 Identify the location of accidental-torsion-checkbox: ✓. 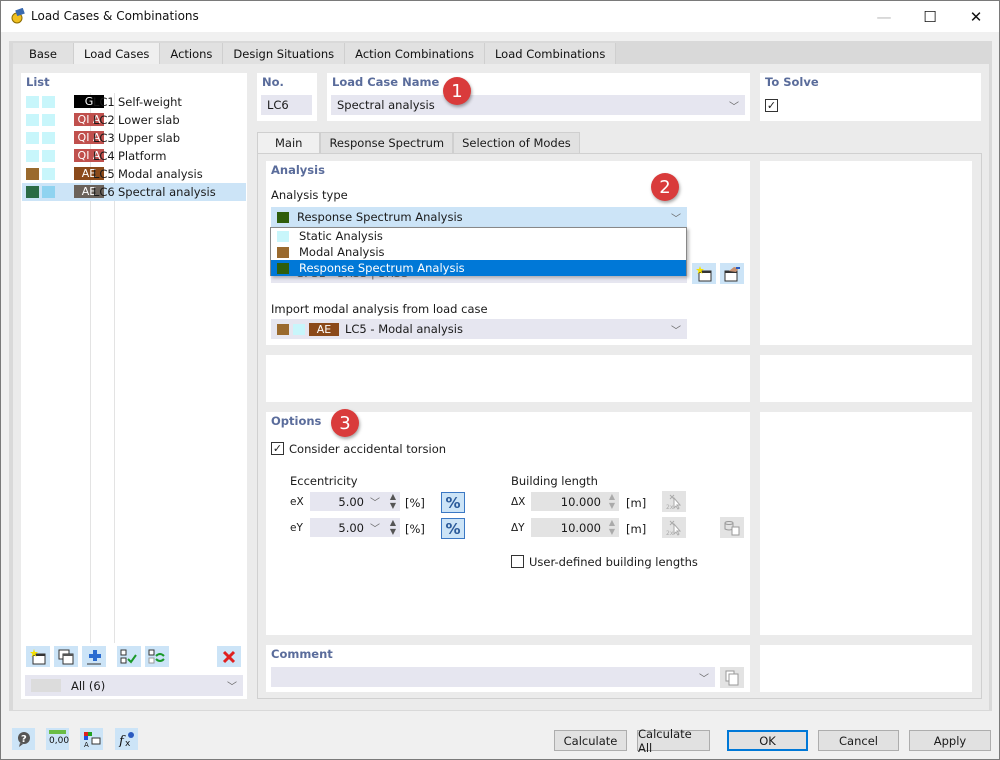
(277, 448).